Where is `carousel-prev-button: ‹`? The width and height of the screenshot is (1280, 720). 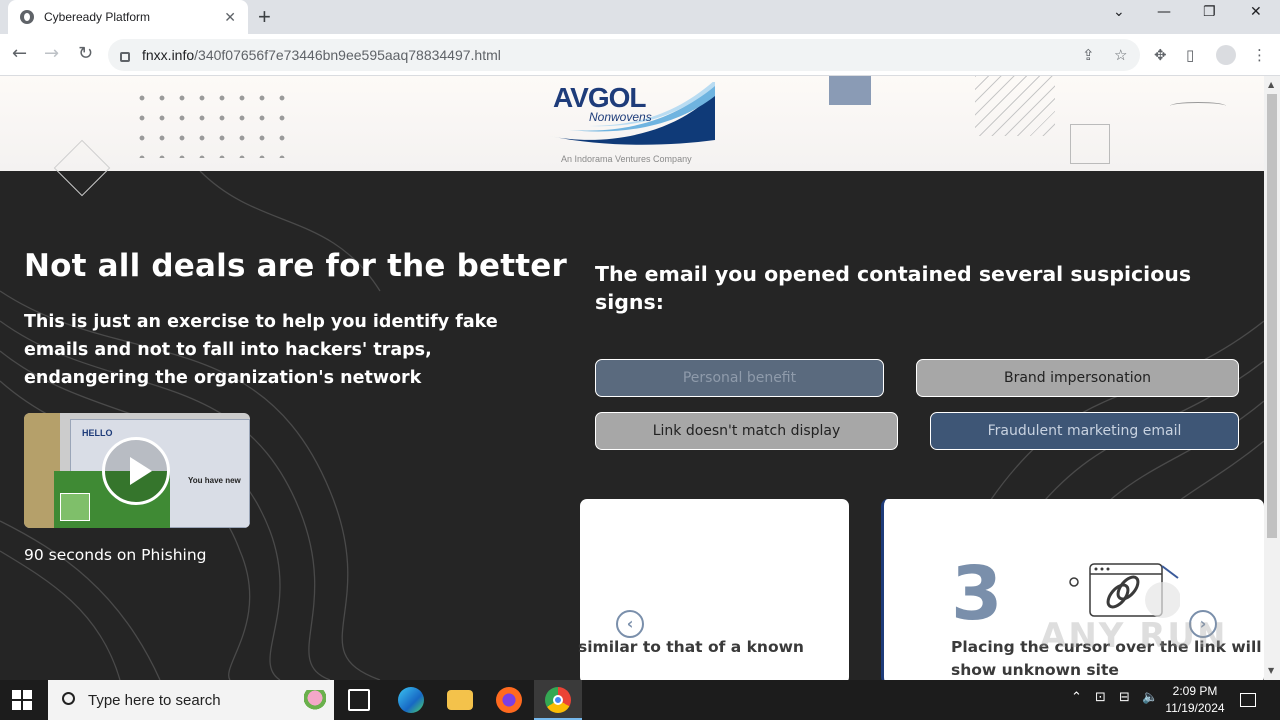
carousel-prev-button: ‹ is located at coordinates (630, 624).